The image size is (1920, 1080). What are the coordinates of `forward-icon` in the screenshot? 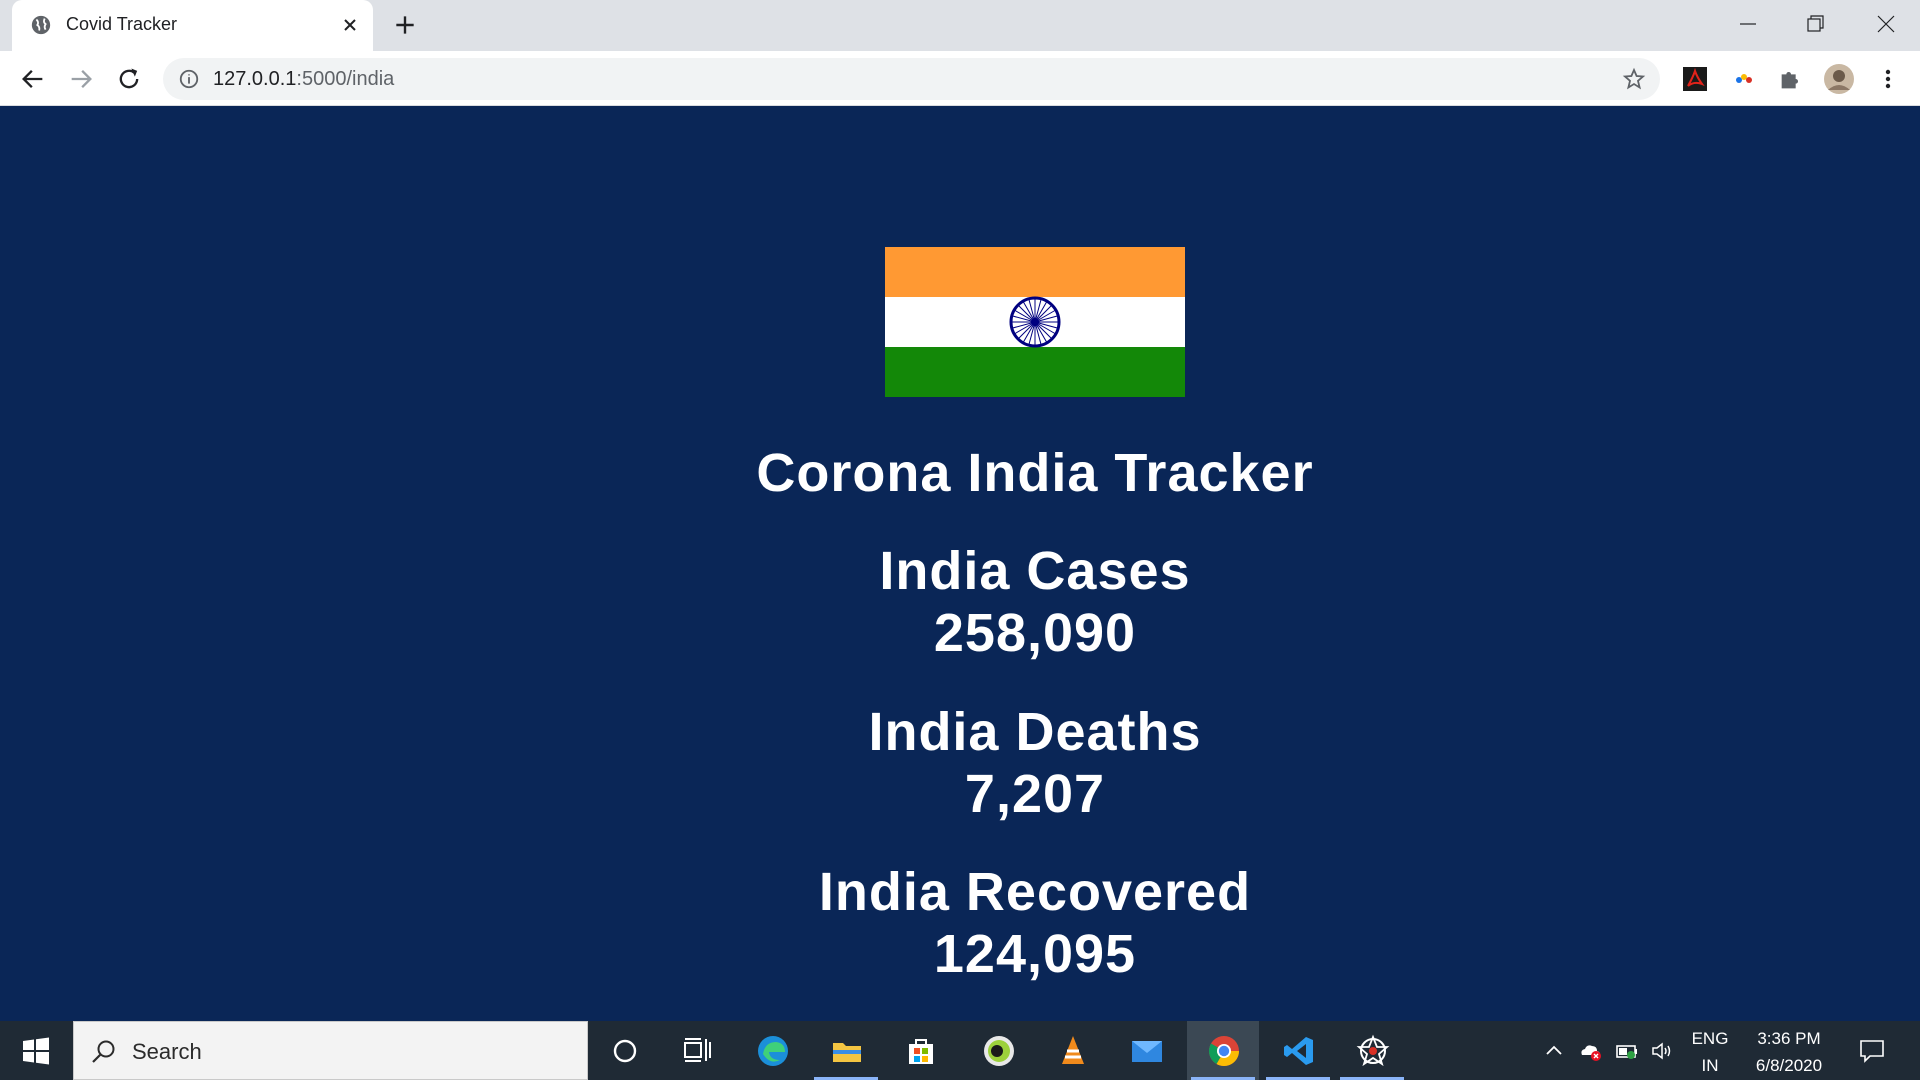 It's located at (81, 79).